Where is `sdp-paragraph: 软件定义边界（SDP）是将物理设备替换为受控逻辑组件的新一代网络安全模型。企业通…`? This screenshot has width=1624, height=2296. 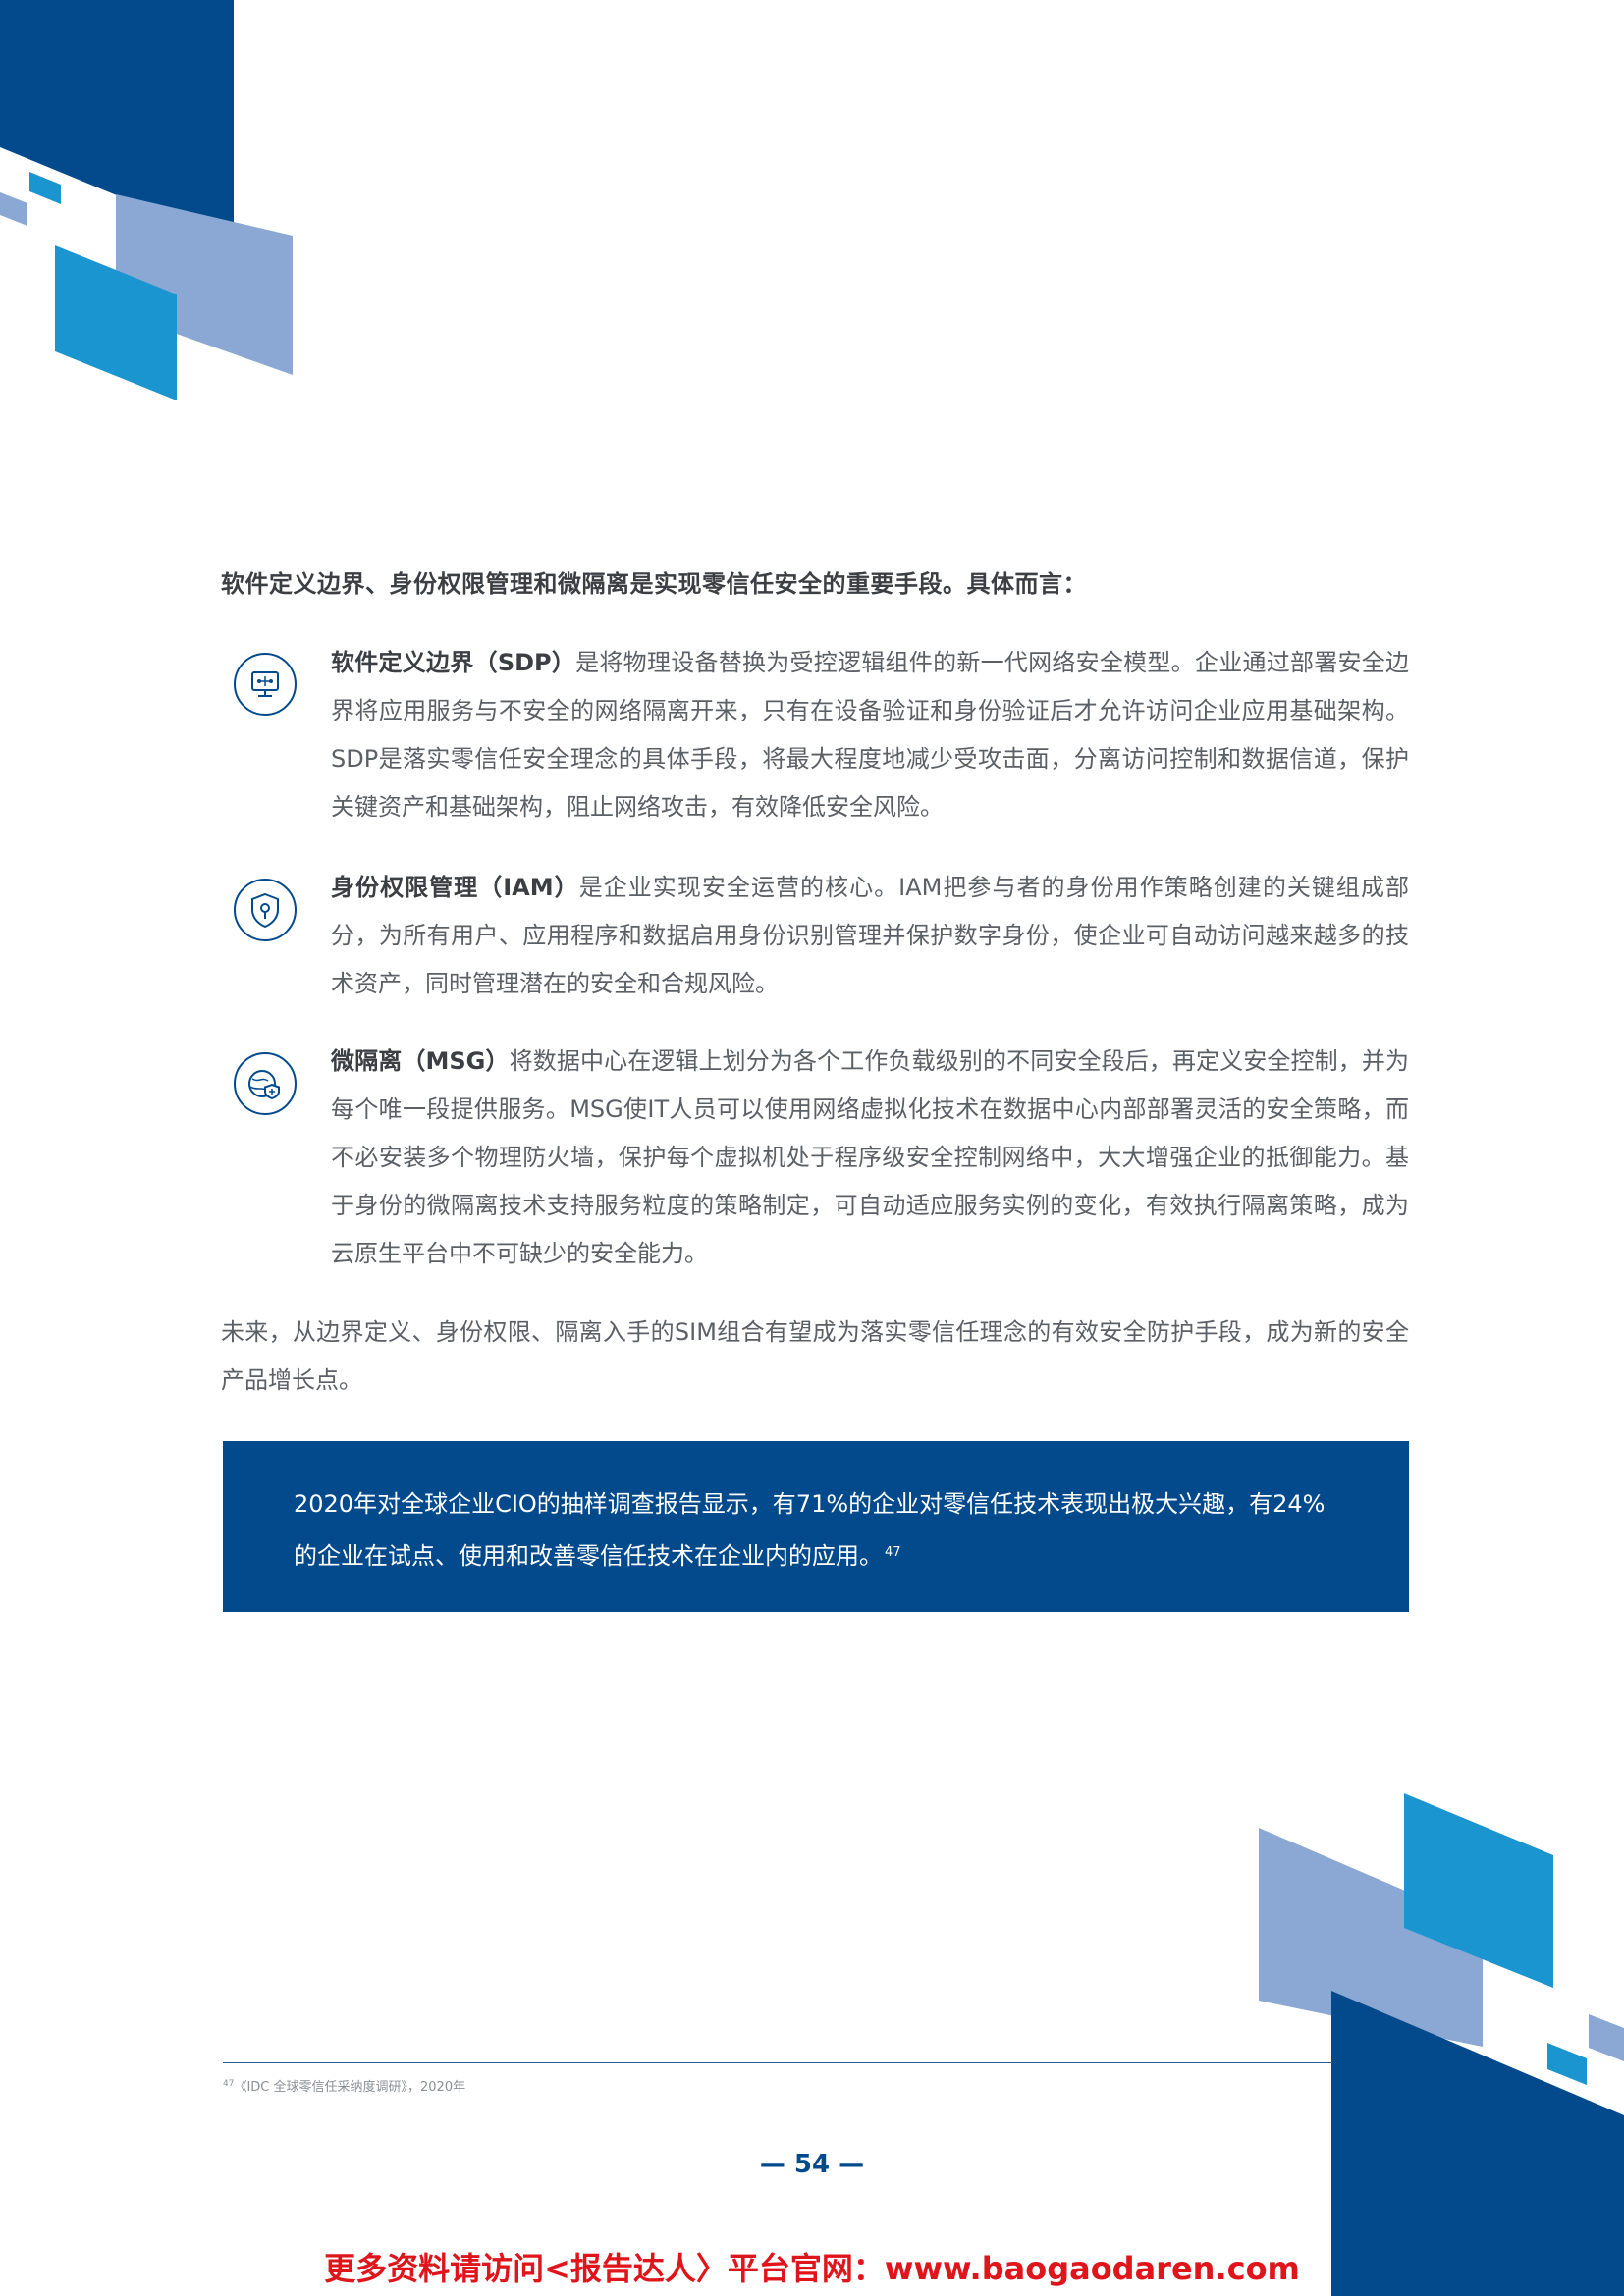 sdp-paragraph: 软件定义边界（SDP）是将物理设备替换为受控逻辑组件的新一代网络安全模型。企业通… is located at coordinates (870, 735).